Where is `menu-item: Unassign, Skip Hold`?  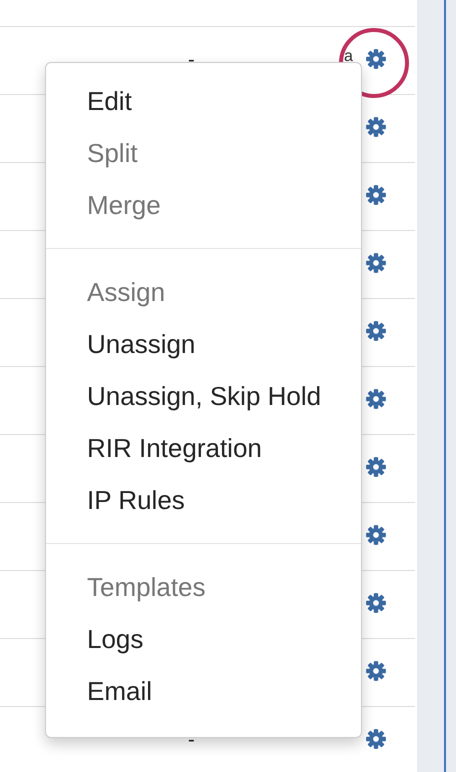 menu-item: Unassign, Skip Hold is located at coordinates (203, 396).